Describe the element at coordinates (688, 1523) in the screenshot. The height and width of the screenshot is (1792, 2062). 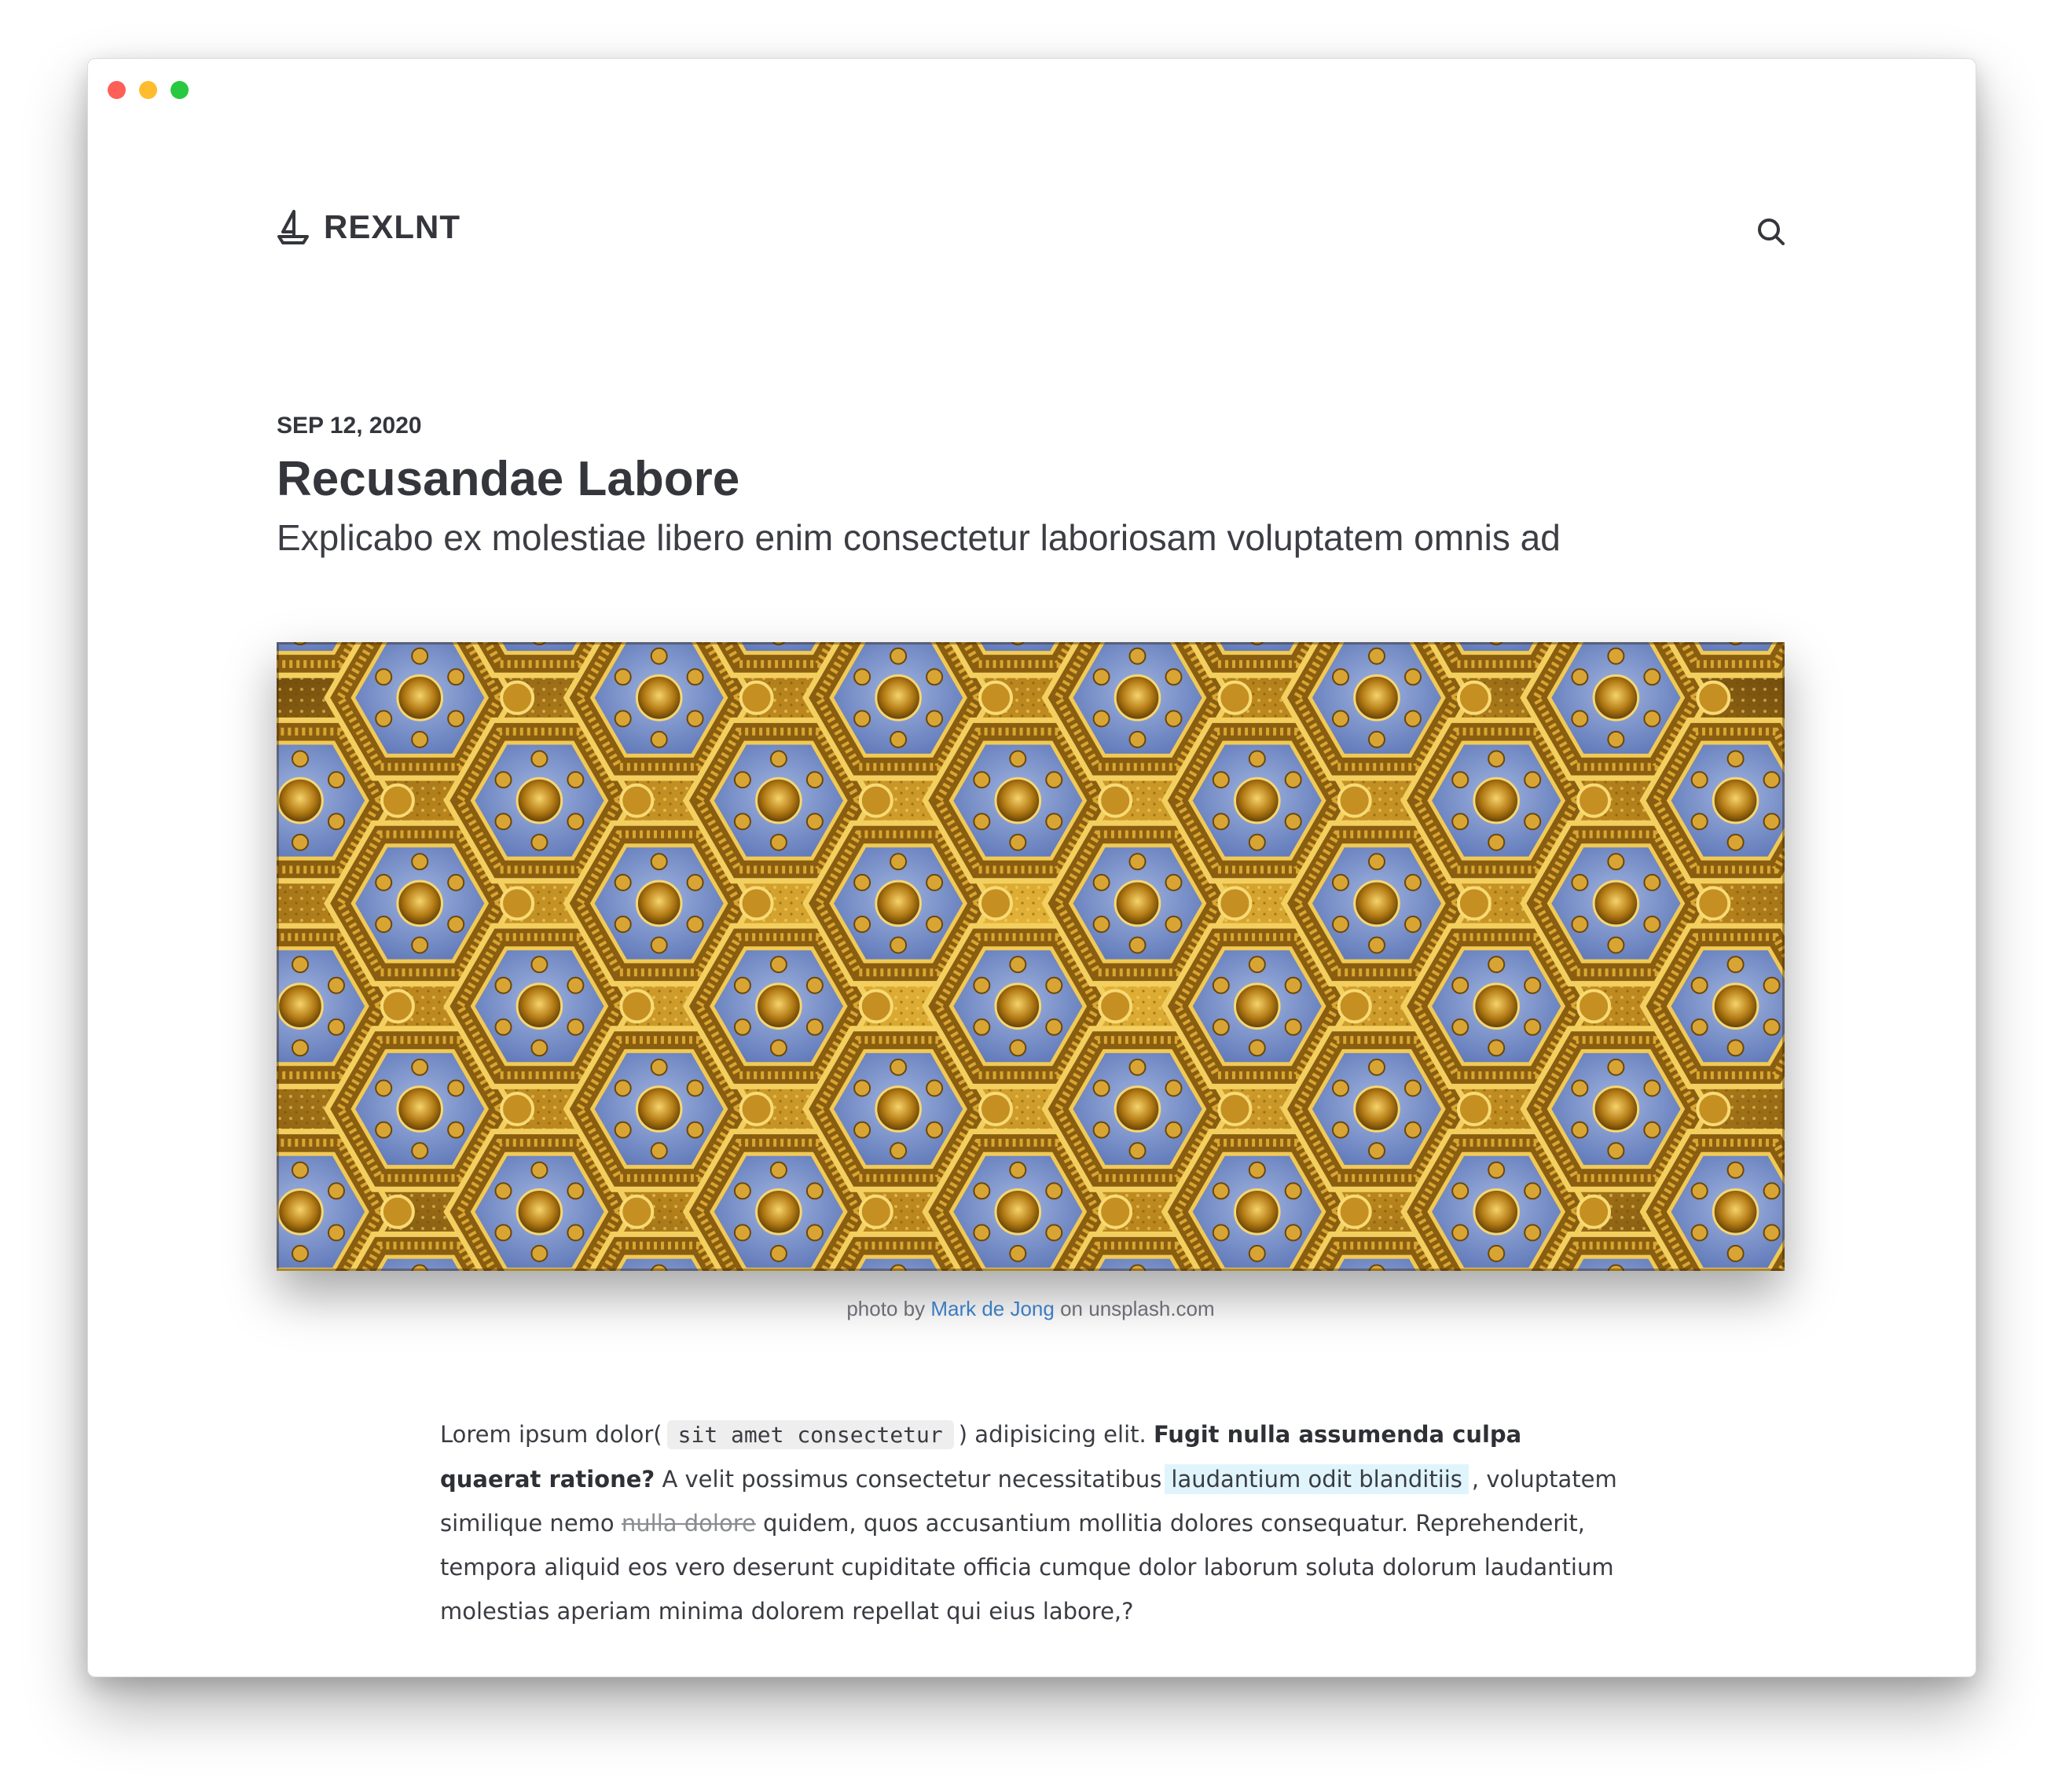
I see `strikethrough-text: nulla dolore` at that location.